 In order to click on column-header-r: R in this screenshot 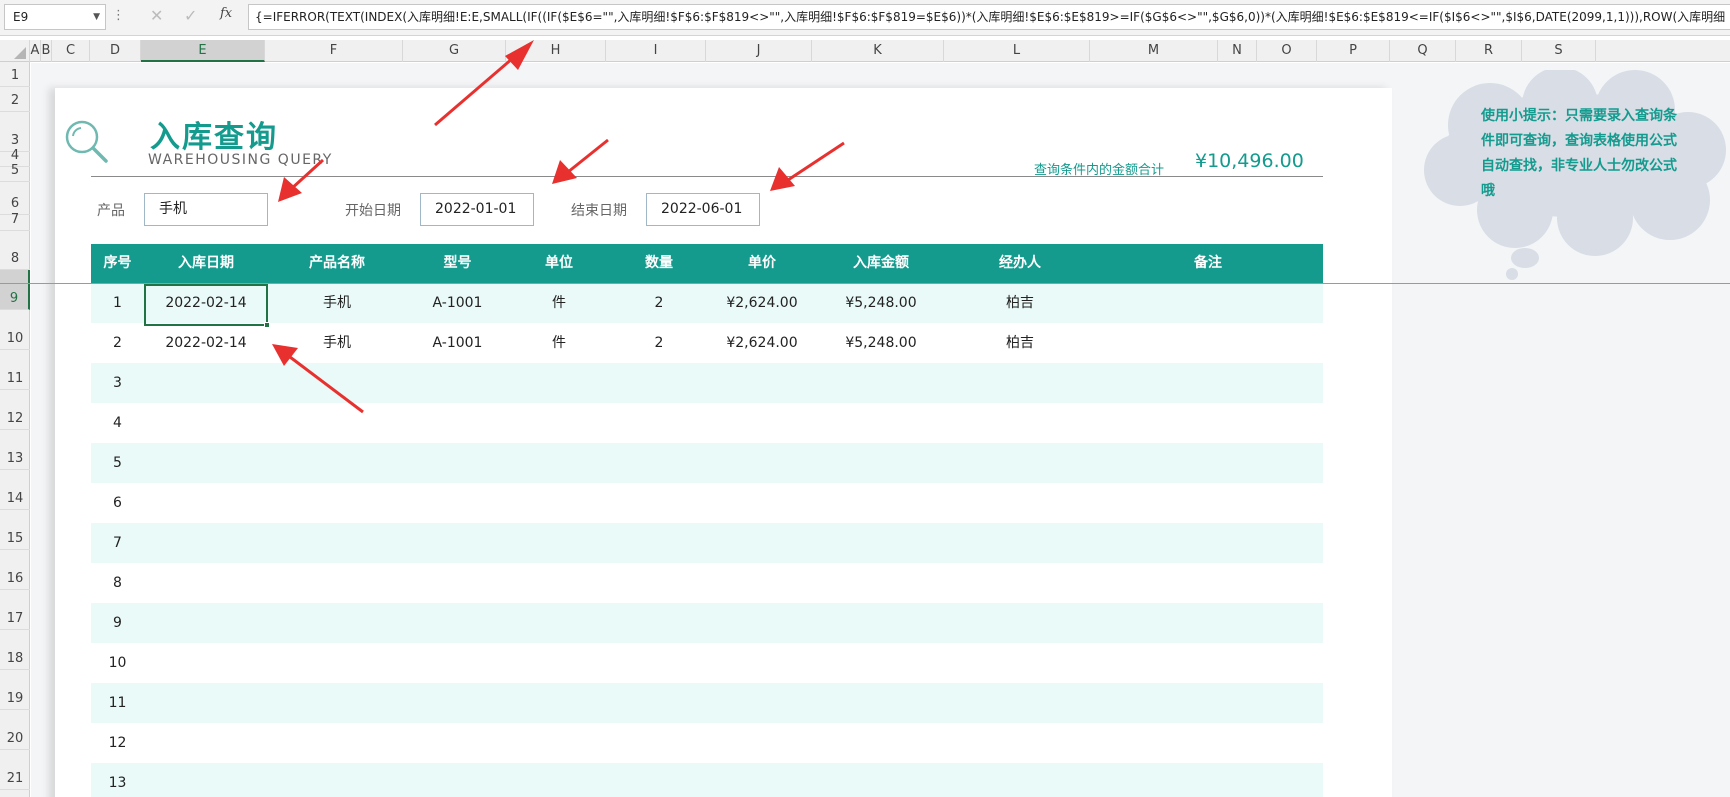, I will do `click(1489, 51)`.